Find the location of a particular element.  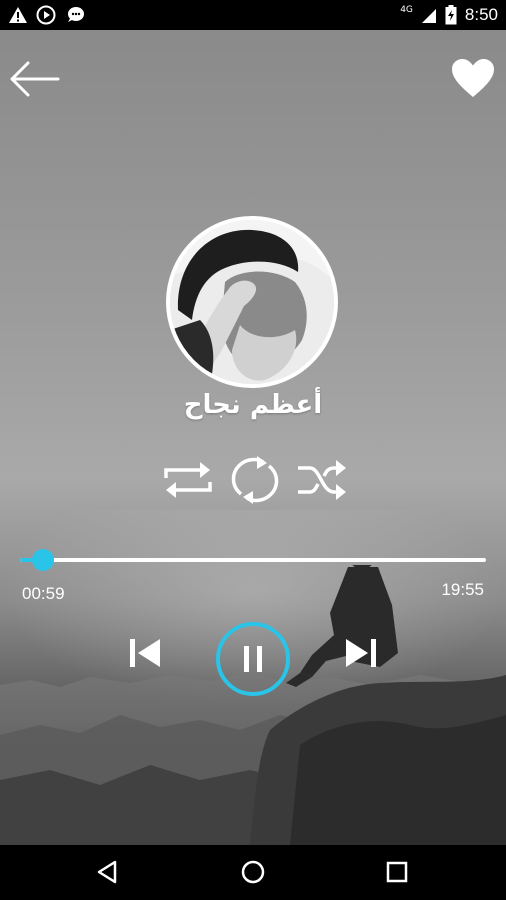

seek-thumb is located at coordinates (43, 560).